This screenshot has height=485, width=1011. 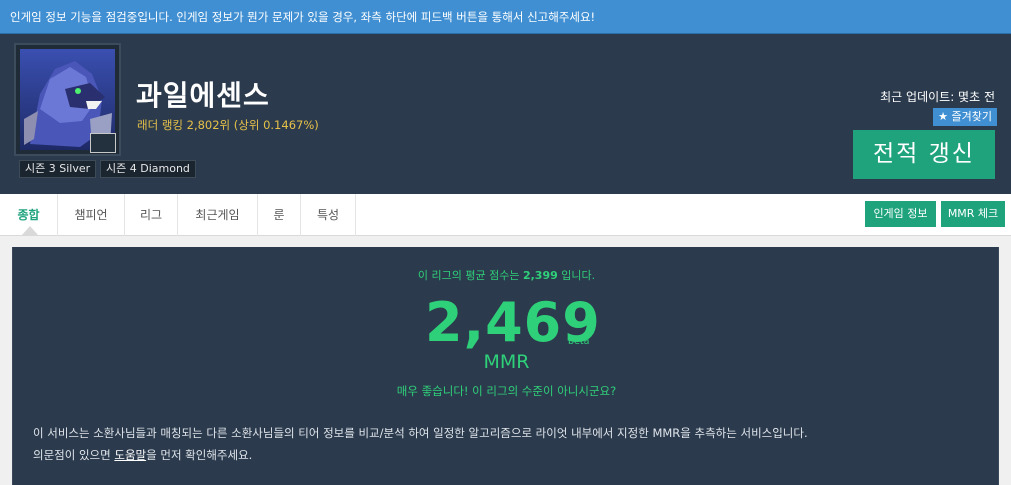 I want to click on tab-league: 리그, so click(x=151, y=215).